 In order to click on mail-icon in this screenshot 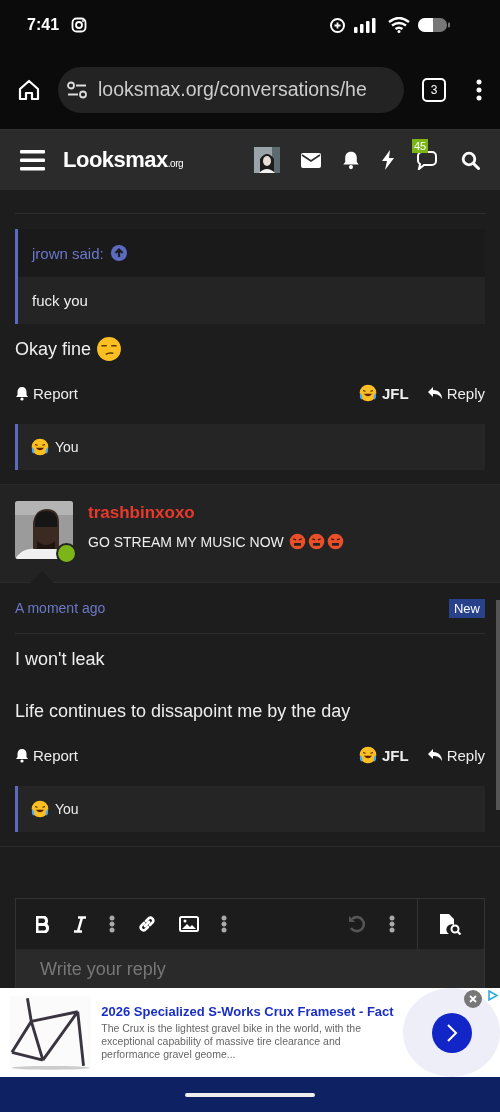, I will do `click(311, 160)`.